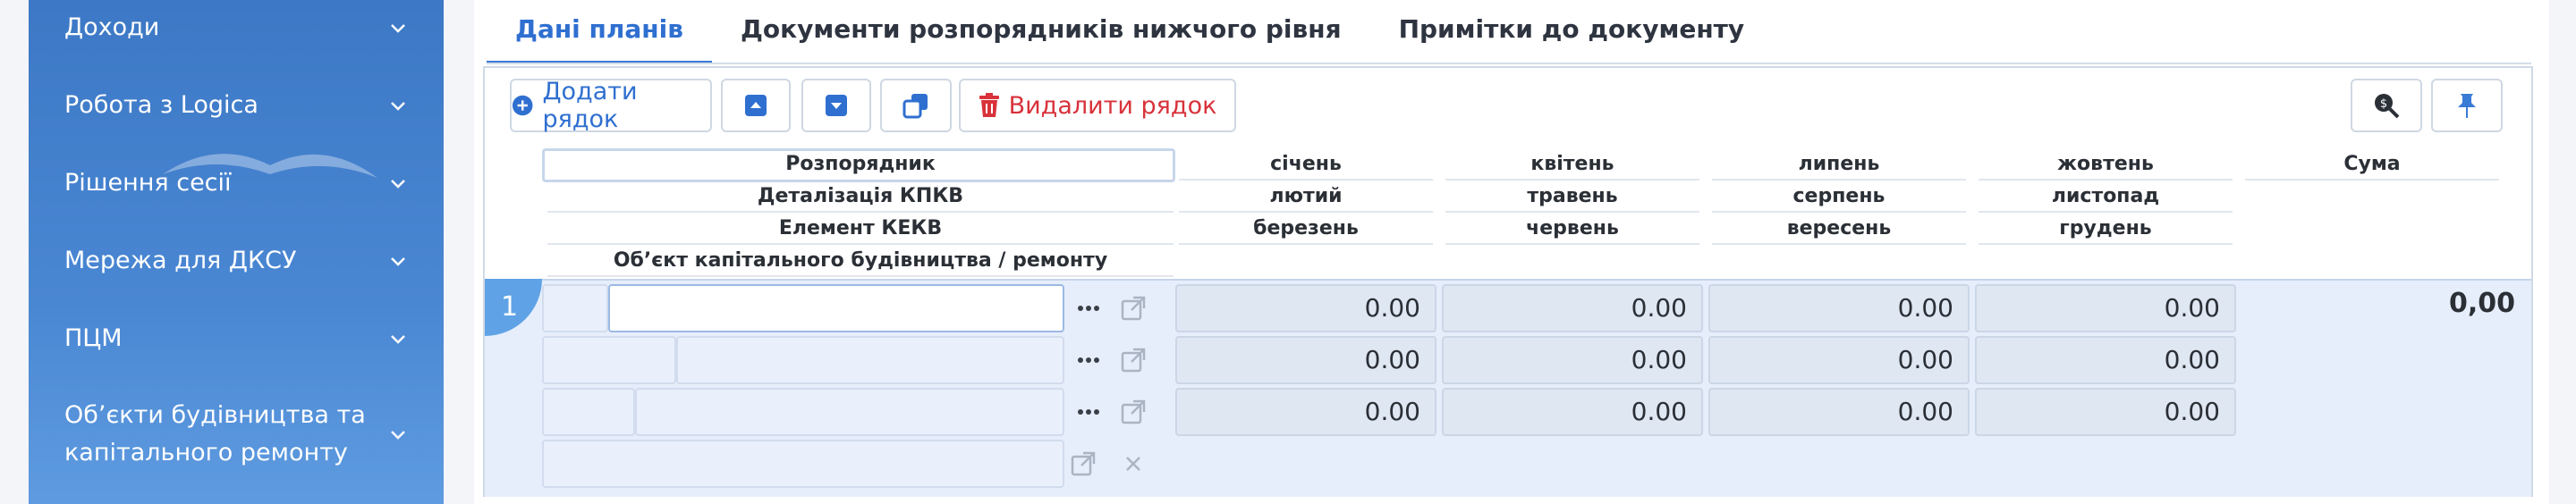 This screenshot has height=504, width=2576. I want to click on add-row-label: Додати рядок, so click(590, 105).